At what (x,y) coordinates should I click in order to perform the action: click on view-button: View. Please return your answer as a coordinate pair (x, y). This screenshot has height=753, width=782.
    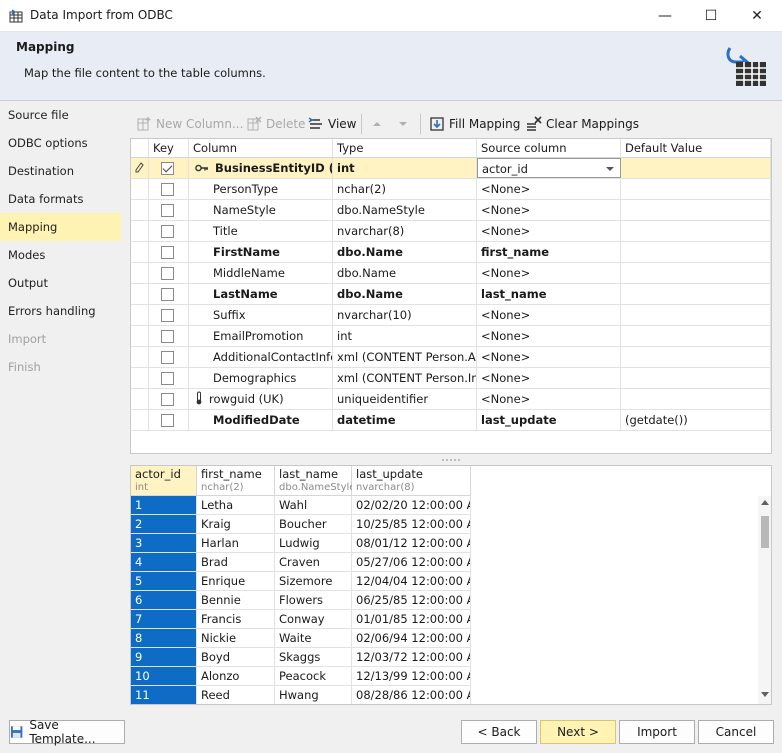
    Looking at the image, I should click on (332, 124).